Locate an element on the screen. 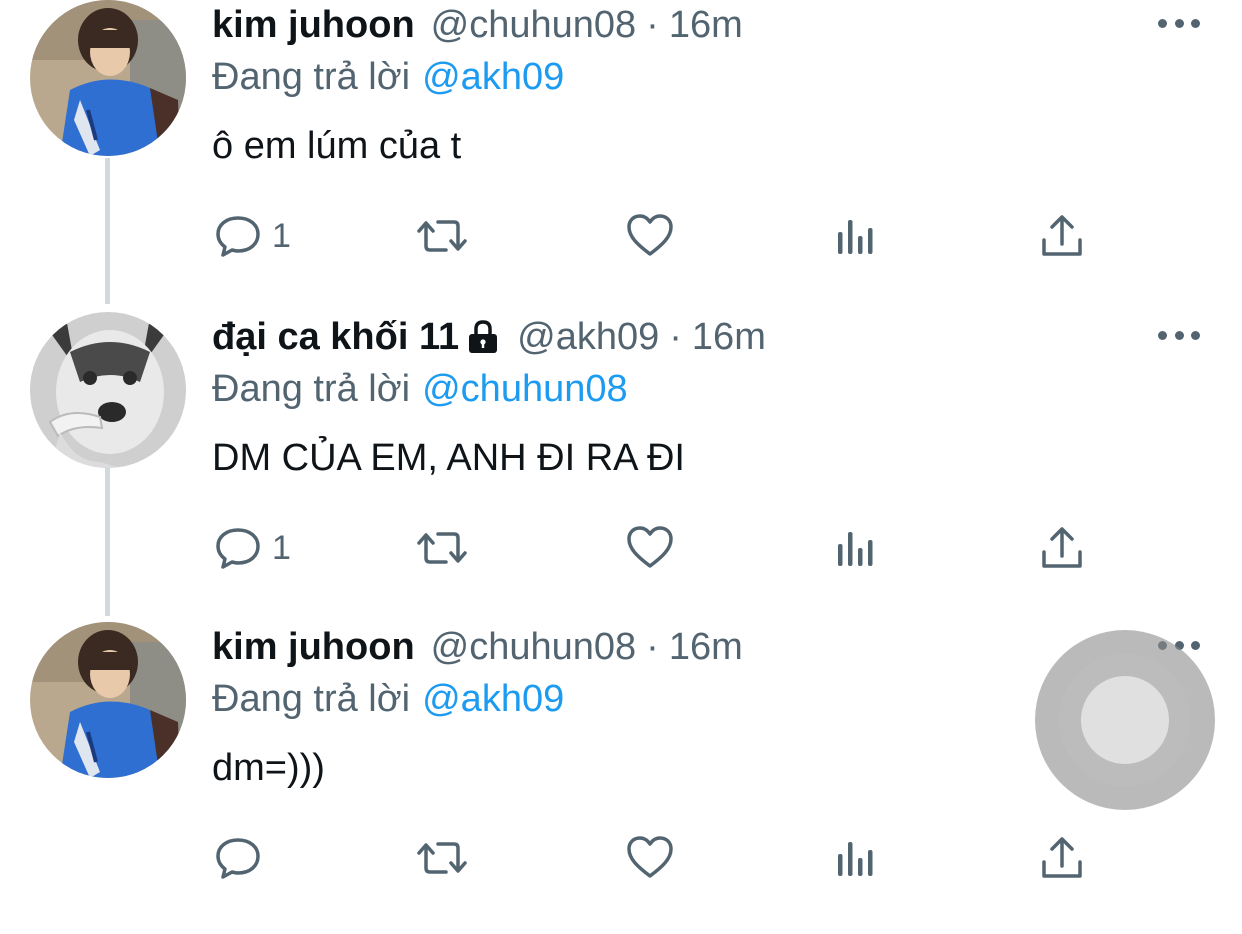 Image resolution: width=1242 pixels, height=934 pixels. assistive-touch-core is located at coordinates (1125, 720).